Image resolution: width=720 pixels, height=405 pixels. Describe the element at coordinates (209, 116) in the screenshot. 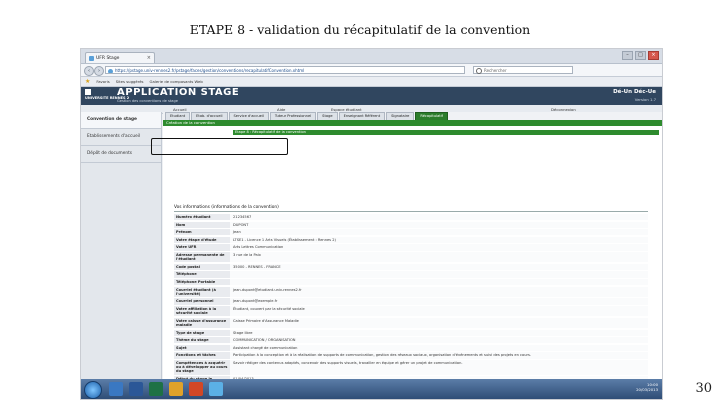

I see `tab-etab-accueil: Etab. d'accueil` at that location.